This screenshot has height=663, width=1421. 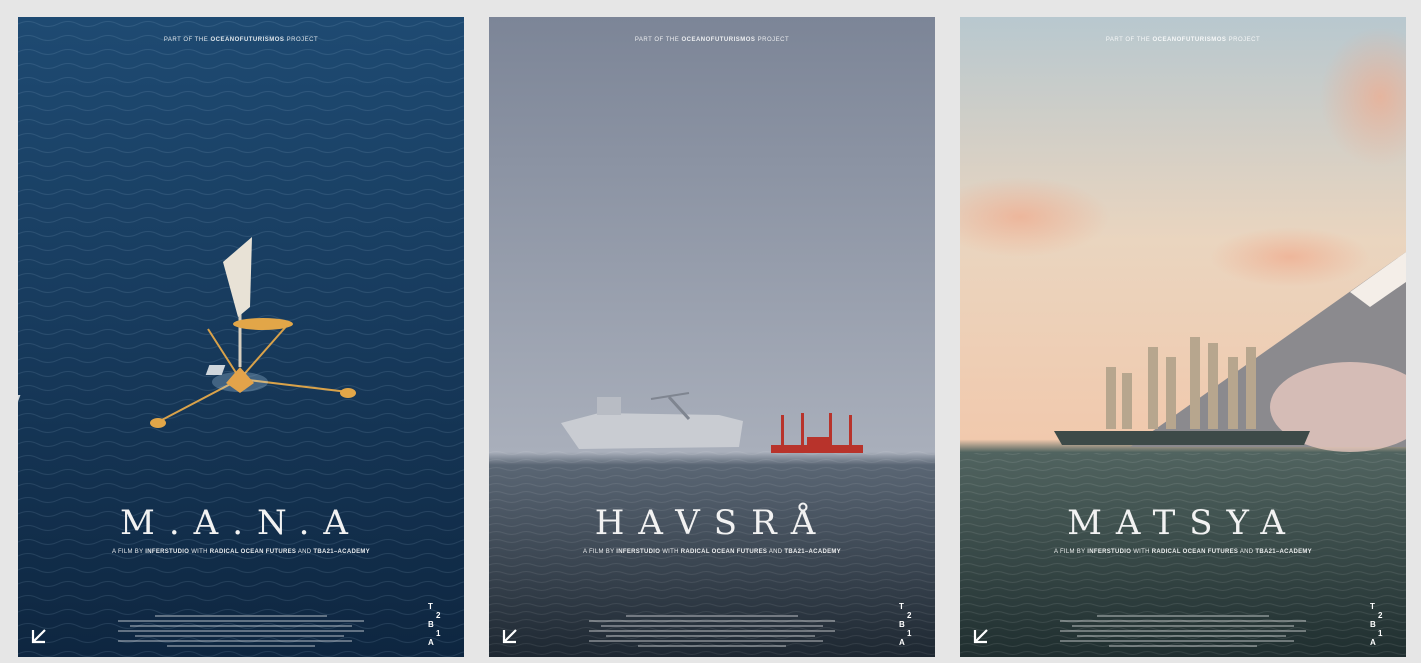 I want to click on film-title: HAVSRÅ, so click(x=712, y=523).